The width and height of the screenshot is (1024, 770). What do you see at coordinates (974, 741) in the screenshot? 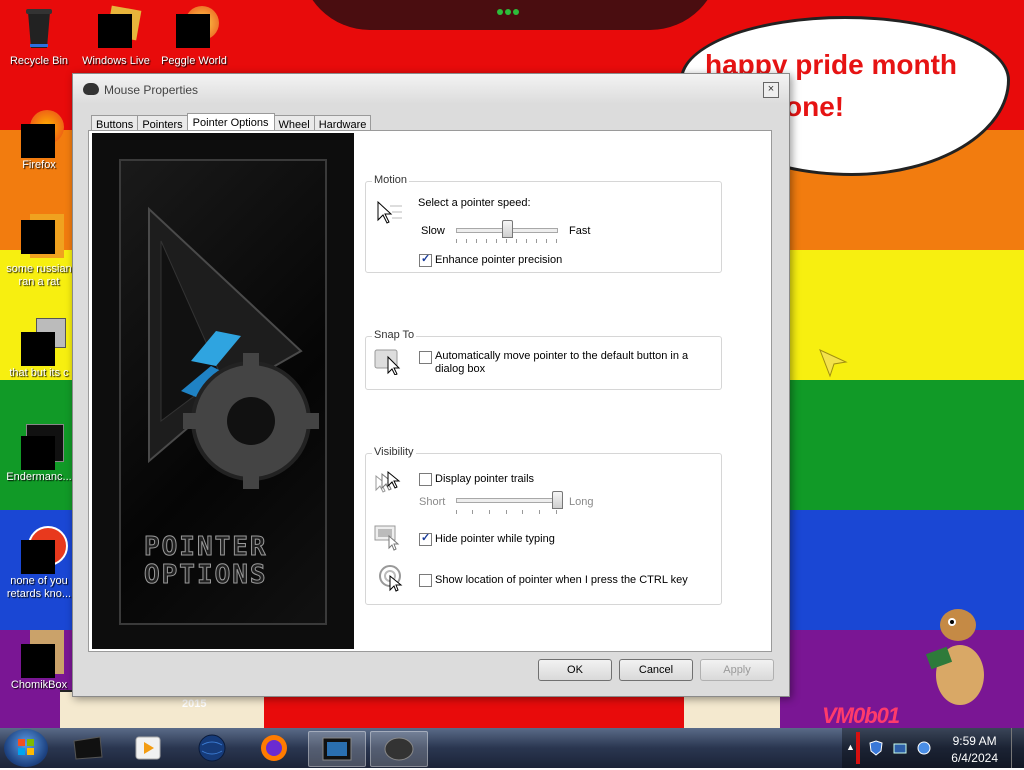
I see `clock-time: 9:59 AM` at bounding box center [974, 741].